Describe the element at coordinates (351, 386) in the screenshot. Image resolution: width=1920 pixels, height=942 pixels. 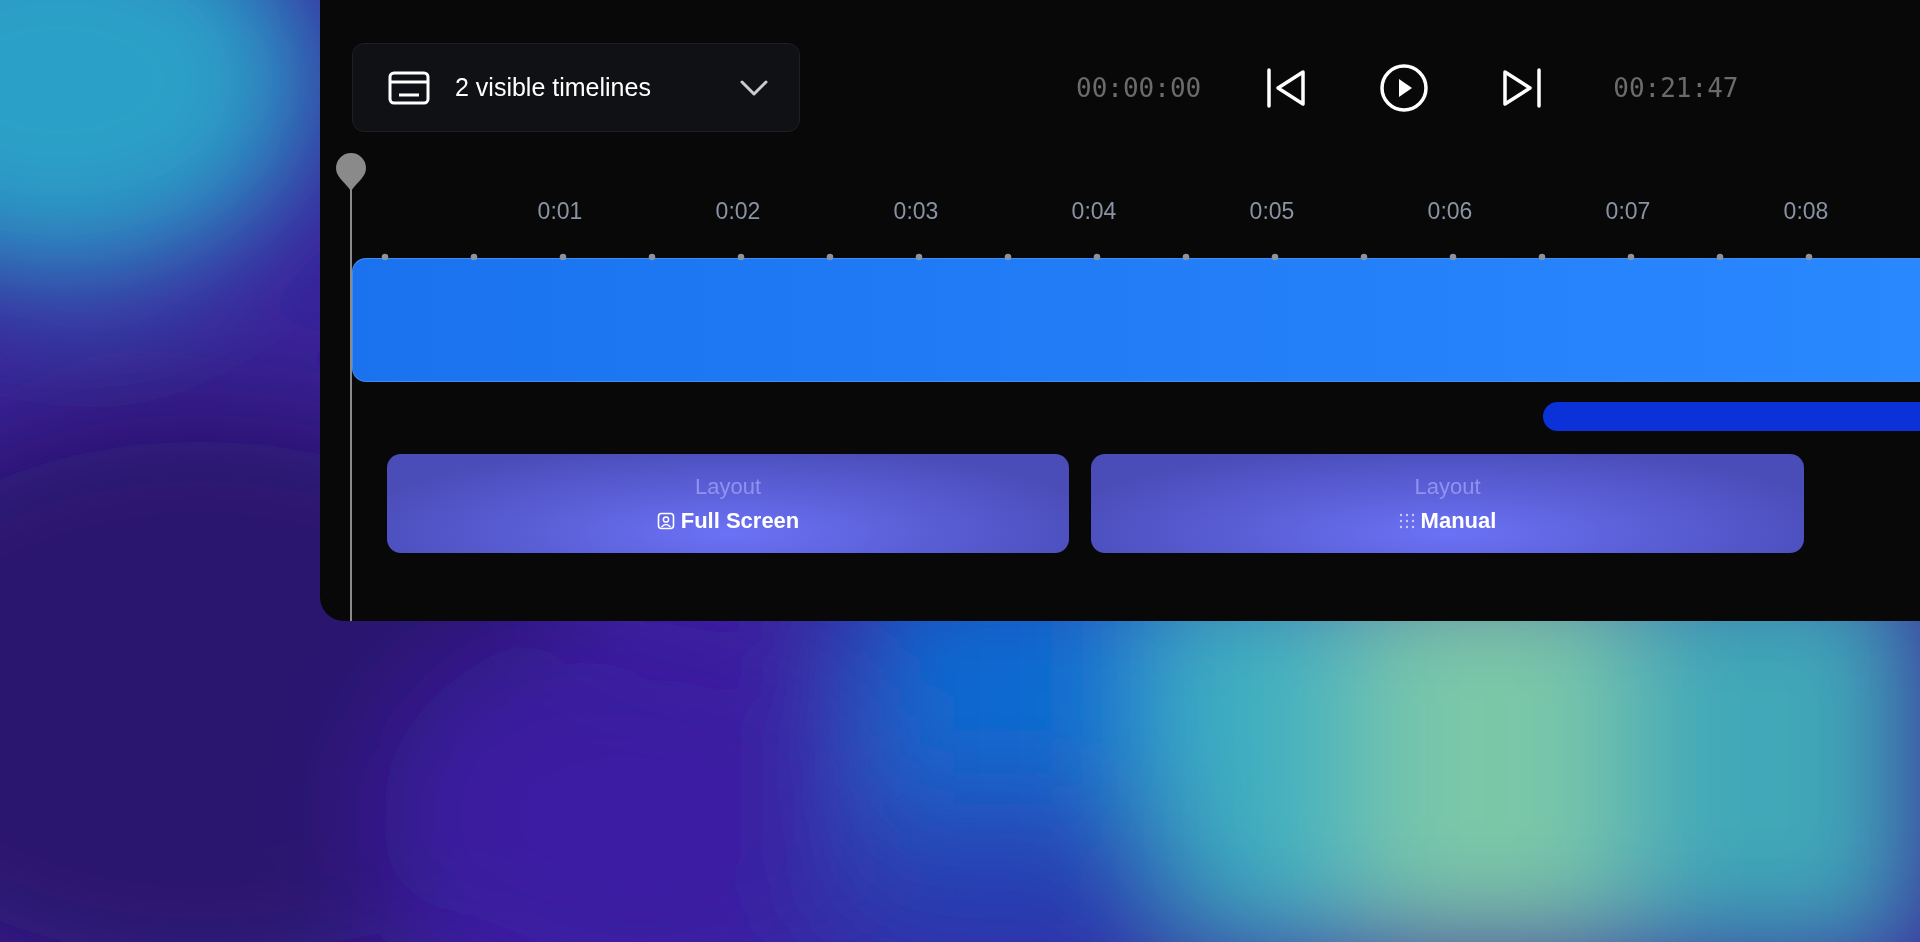
I see `playhead-handle` at that location.